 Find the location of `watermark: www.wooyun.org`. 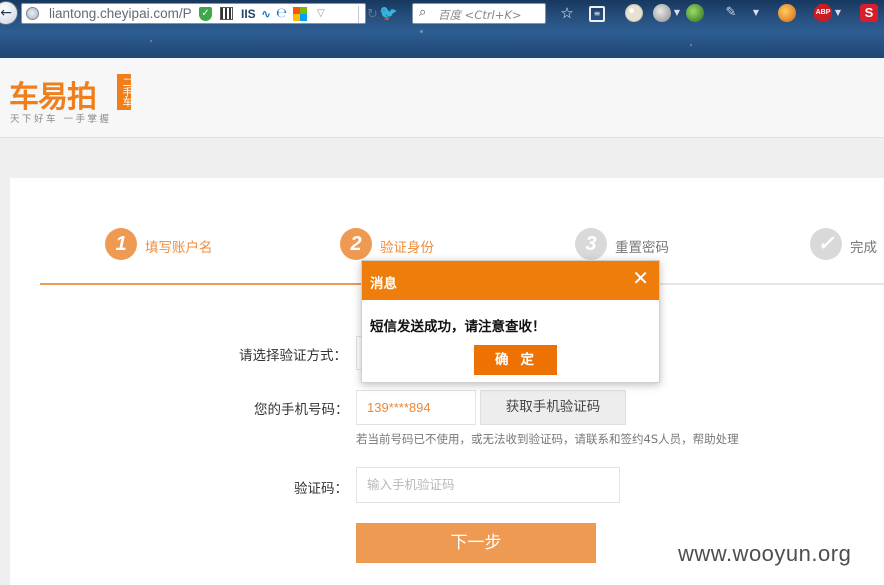

watermark: www.wooyun.org is located at coordinates (765, 553).